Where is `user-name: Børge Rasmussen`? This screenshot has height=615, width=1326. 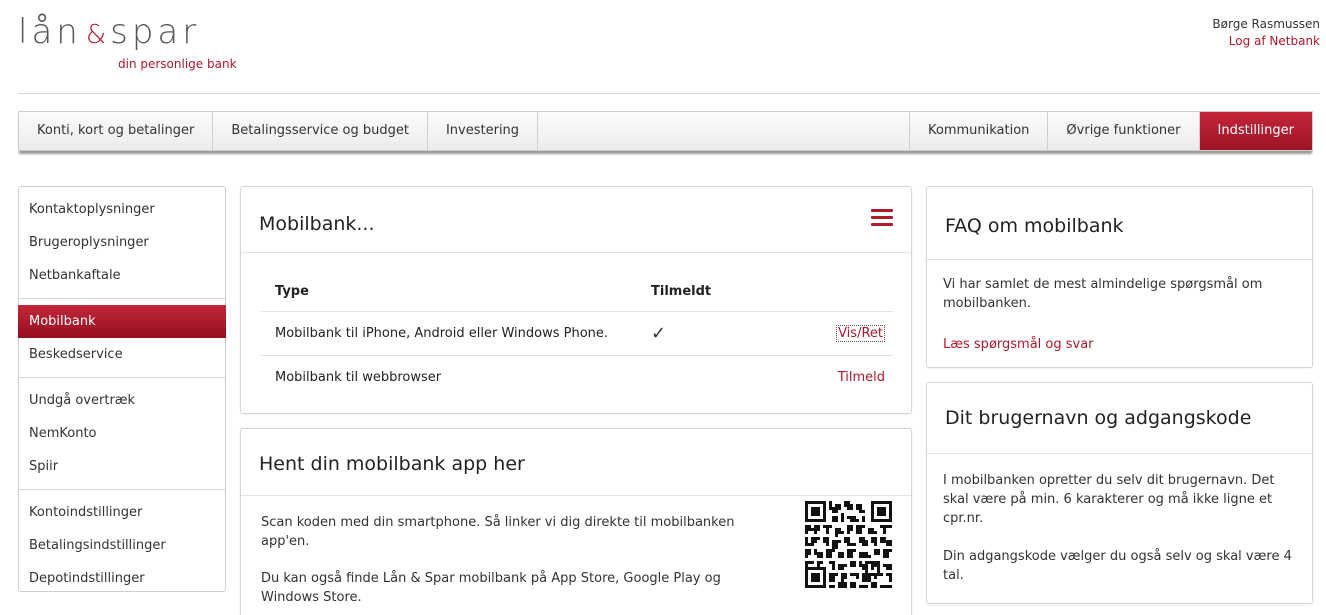
user-name: Børge Rasmussen is located at coordinates (1266, 24).